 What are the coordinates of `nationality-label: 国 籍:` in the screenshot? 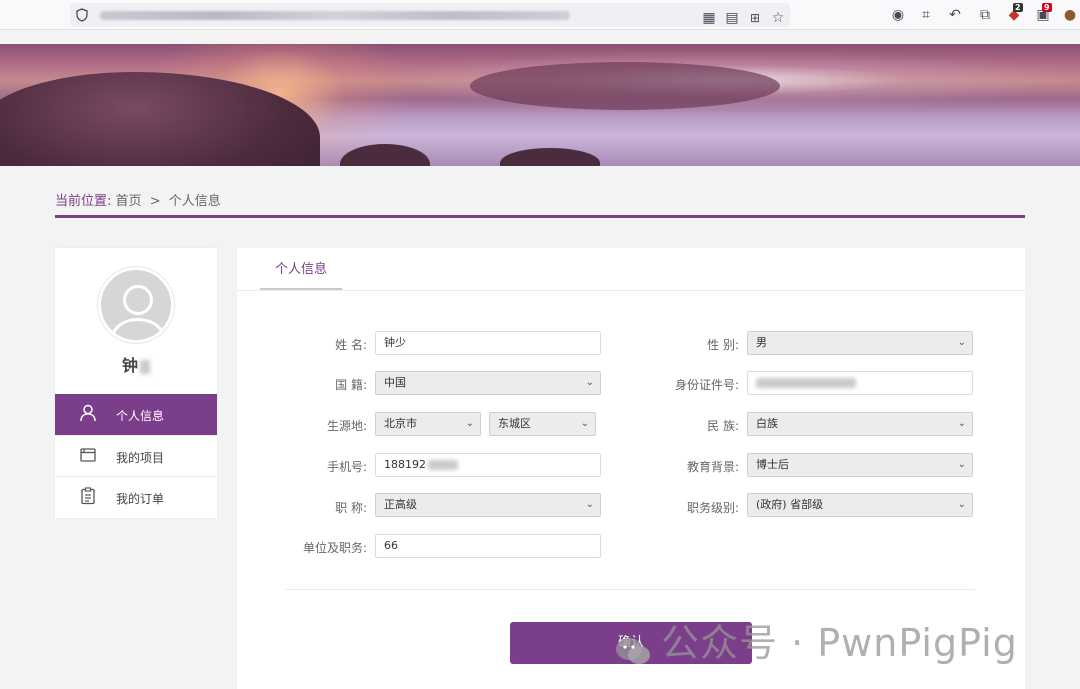 It's located at (351, 385).